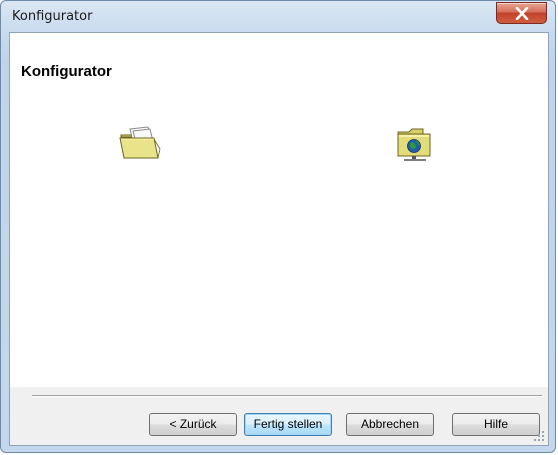 The height and width of the screenshot is (455, 558). What do you see at coordinates (278, 17) in the screenshot?
I see `title-bar: Konfigurator` at bounding box center [278, 17].